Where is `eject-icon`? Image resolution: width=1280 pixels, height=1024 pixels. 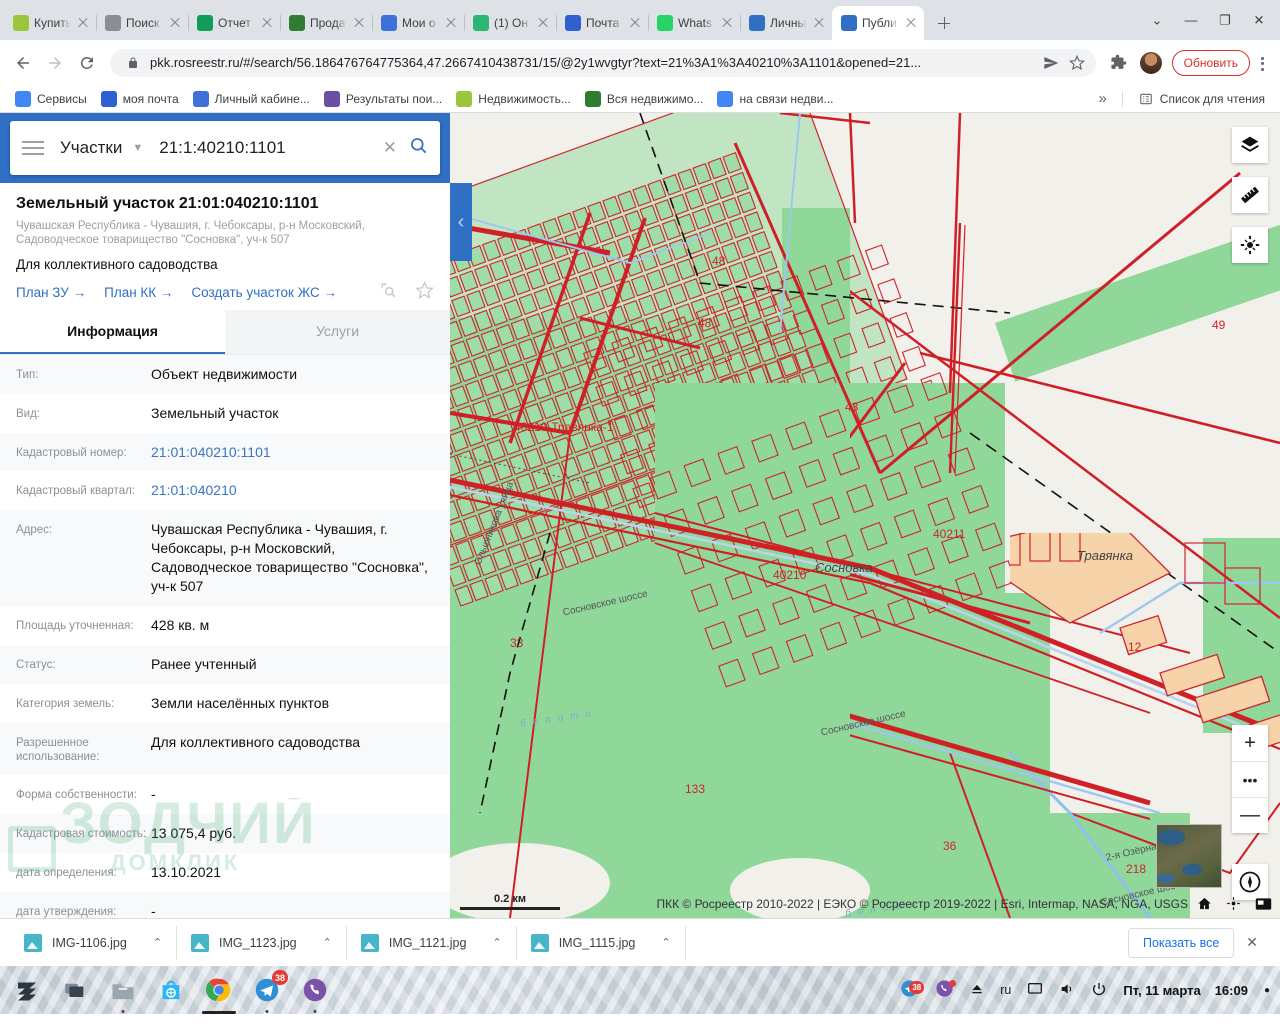
eject-icon is located at coordinates (977, 990).